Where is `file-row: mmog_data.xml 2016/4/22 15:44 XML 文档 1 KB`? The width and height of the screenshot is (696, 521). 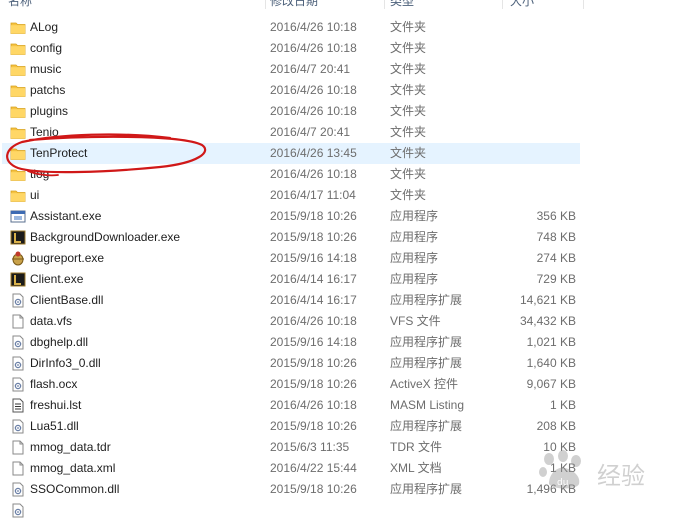
file-row: mmog_data.xml 2016/4/22 15:44 XML 文档 1 KB is located at coordinates (295, 468).